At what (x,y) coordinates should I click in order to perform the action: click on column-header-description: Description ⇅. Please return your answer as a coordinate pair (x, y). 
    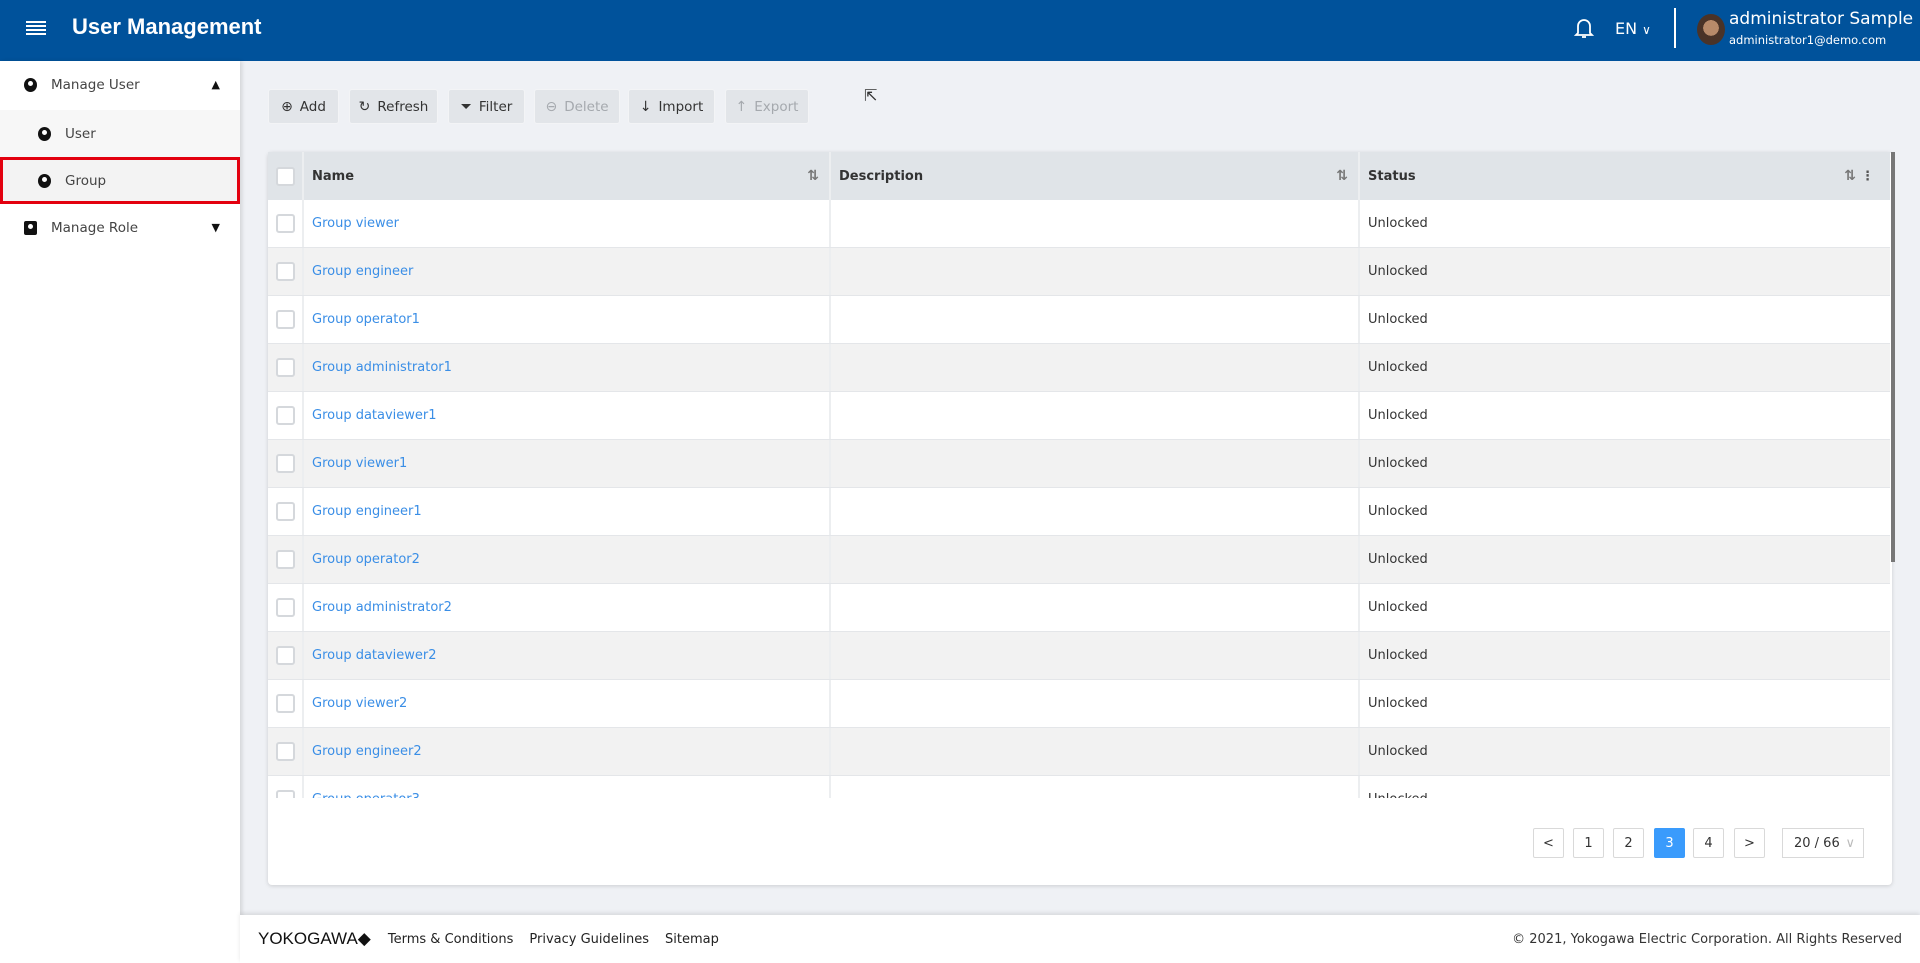
    Looking at the image, I should click on (1095, 176).